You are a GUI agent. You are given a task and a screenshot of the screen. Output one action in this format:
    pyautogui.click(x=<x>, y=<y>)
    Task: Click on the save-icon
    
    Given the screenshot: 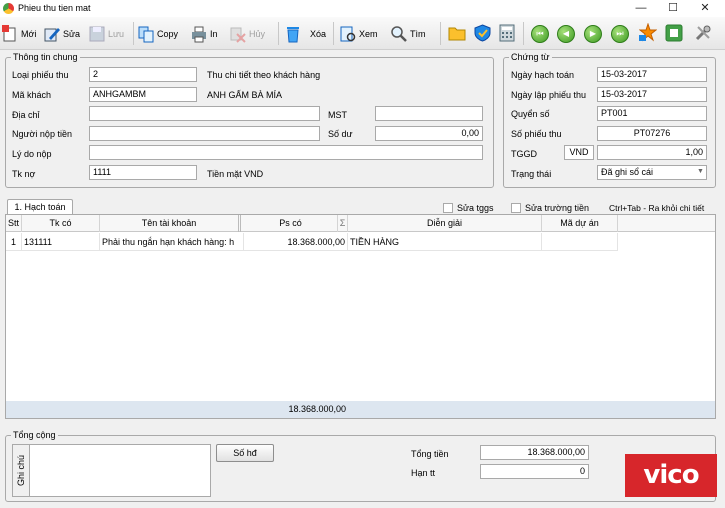 What is the action you would take?
    pyautogui.click(x=97, y=33)
    